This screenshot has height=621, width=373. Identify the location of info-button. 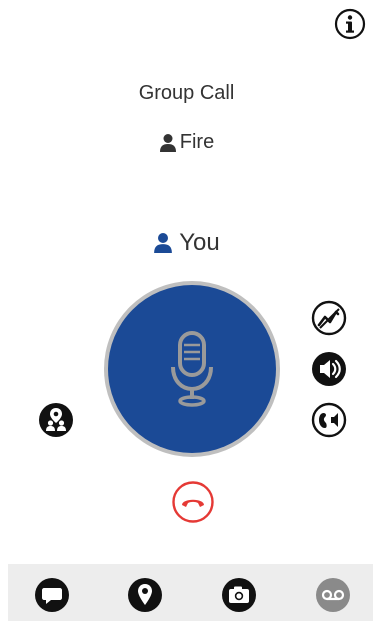
(350, 24).